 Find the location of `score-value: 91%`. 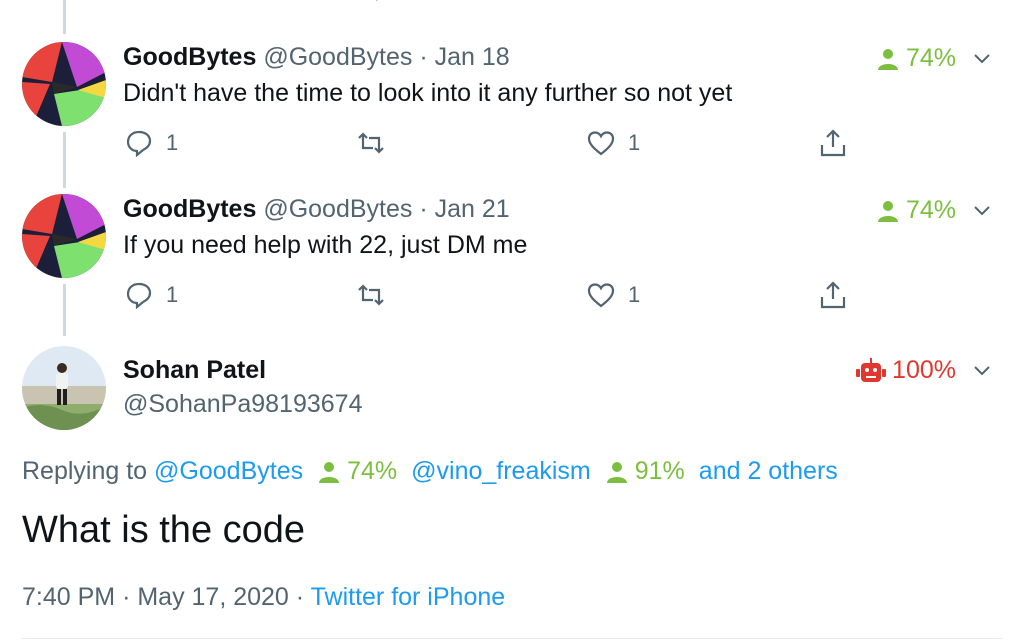

score-value: 91% is located at coordinates (659, 471).